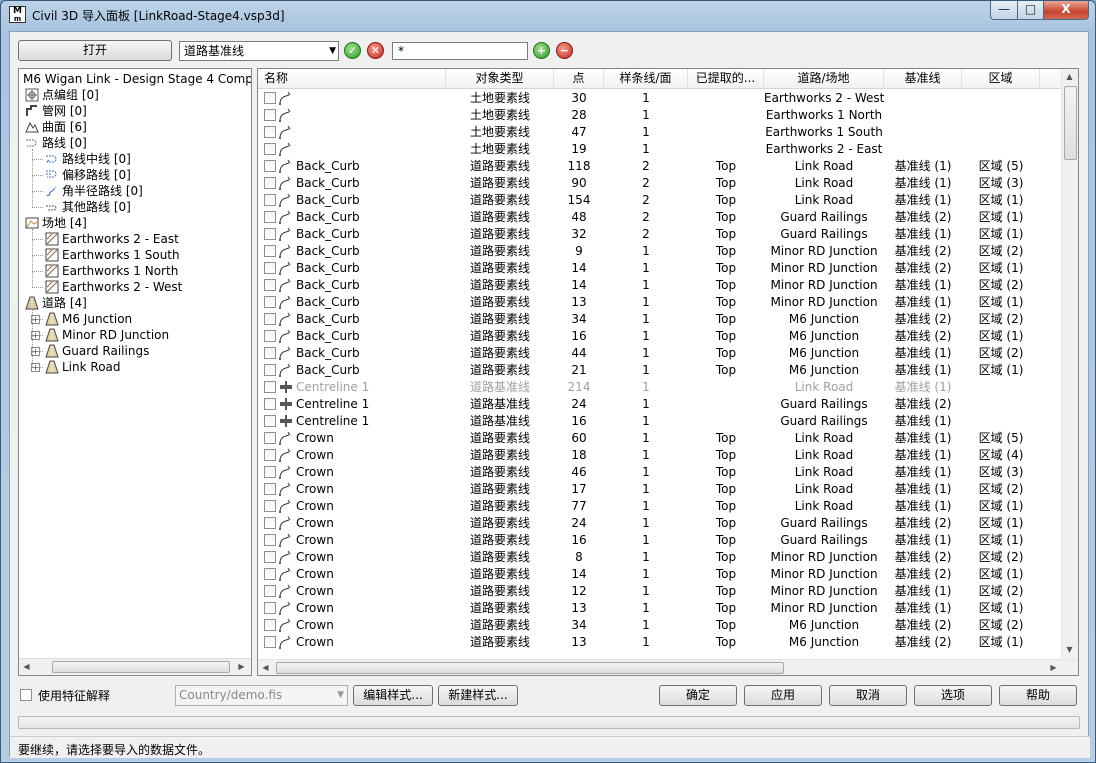 The width and height of the screenshot is (1096, 763). Describe the element at coordinates (1038, 695) in the screenshot. I see `help-button: 帮助` at that location.